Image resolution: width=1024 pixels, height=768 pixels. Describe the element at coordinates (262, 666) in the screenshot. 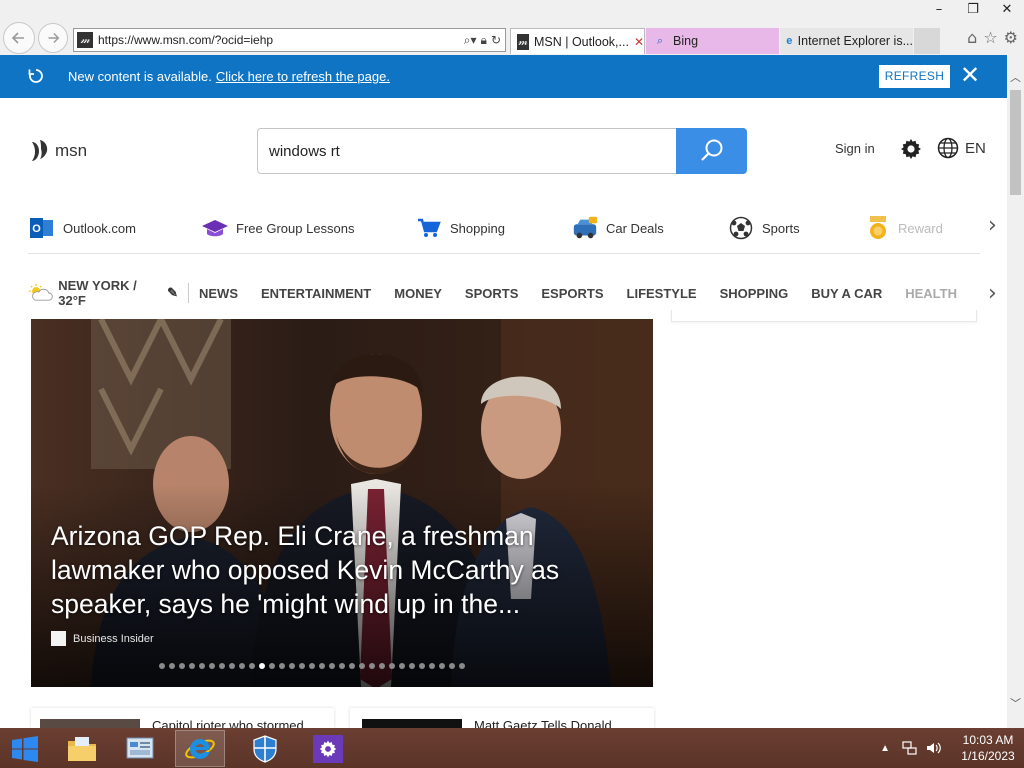

I see `carousel-dot-active` at that location.